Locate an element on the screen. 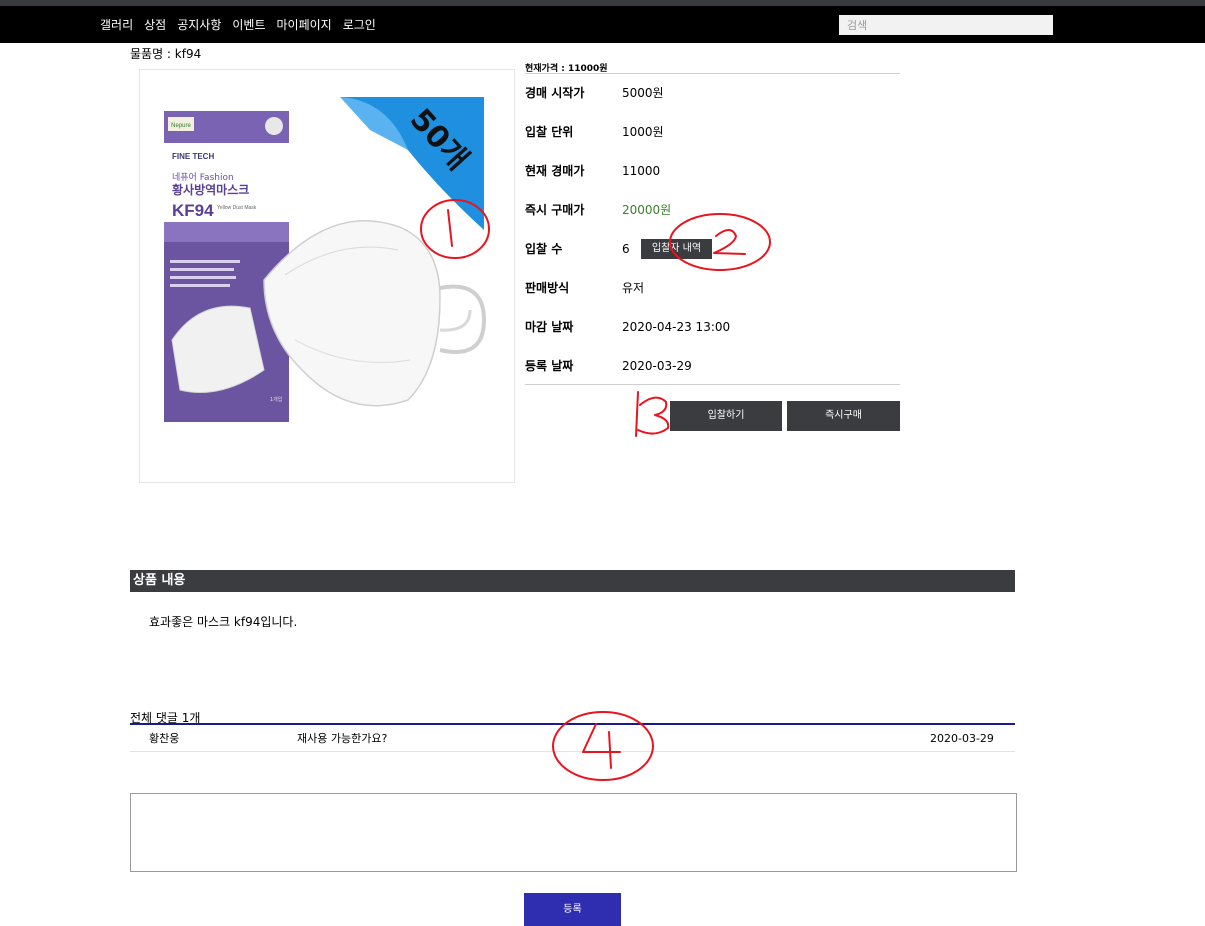  section-title-bar: 상품 내용 is located at coordinates (572, 581).